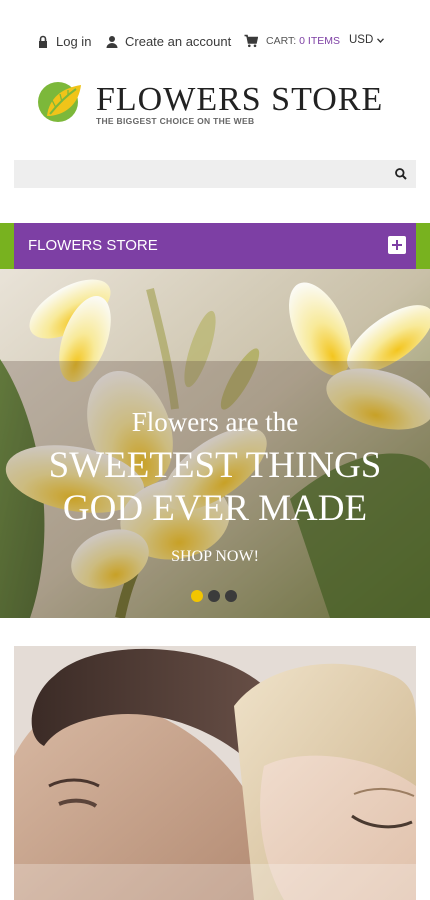 This screenshot has height=900, width=430. Describe the element at coordinates (397, 245) in the screenshot. I see `plus-icon` at that location.